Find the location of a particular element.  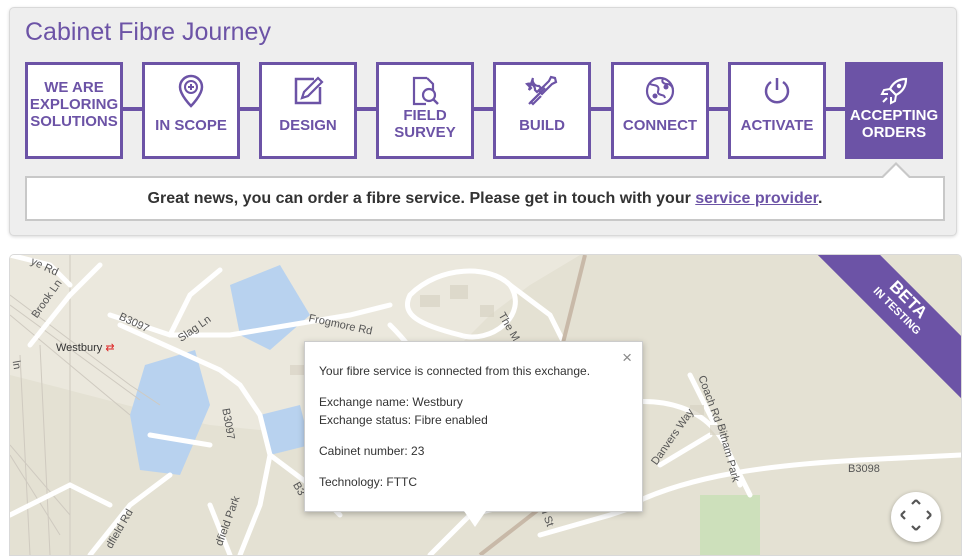

power-icon is located at coordinates (777, 91).